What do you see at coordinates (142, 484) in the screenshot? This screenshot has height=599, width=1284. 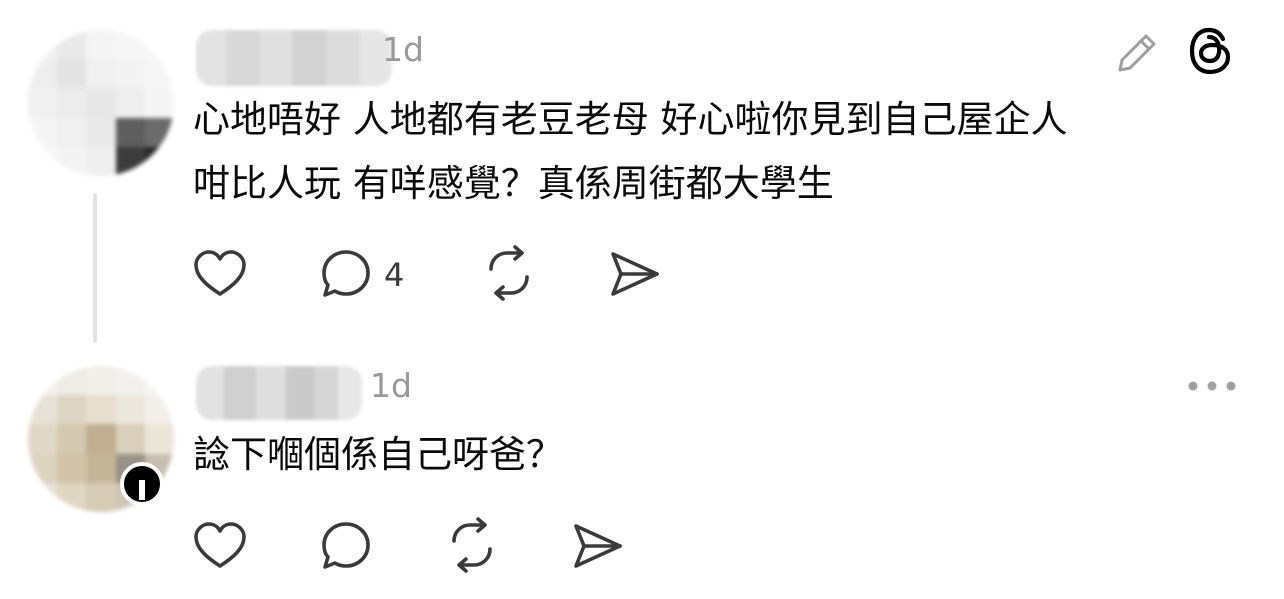 I see `follow-badge` at bounding box center [142, 484].